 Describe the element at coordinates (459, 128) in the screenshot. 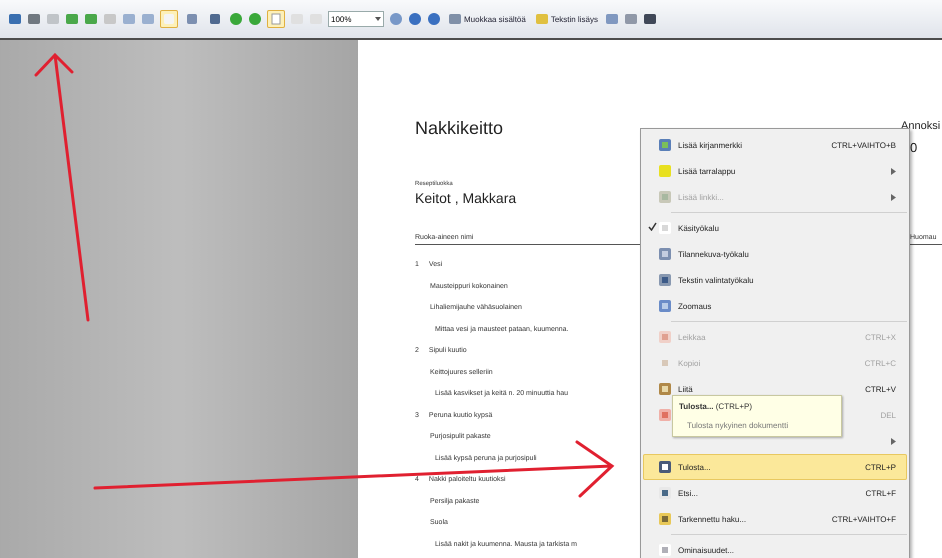

I see `document-title: Nakkikeitto` at that location.